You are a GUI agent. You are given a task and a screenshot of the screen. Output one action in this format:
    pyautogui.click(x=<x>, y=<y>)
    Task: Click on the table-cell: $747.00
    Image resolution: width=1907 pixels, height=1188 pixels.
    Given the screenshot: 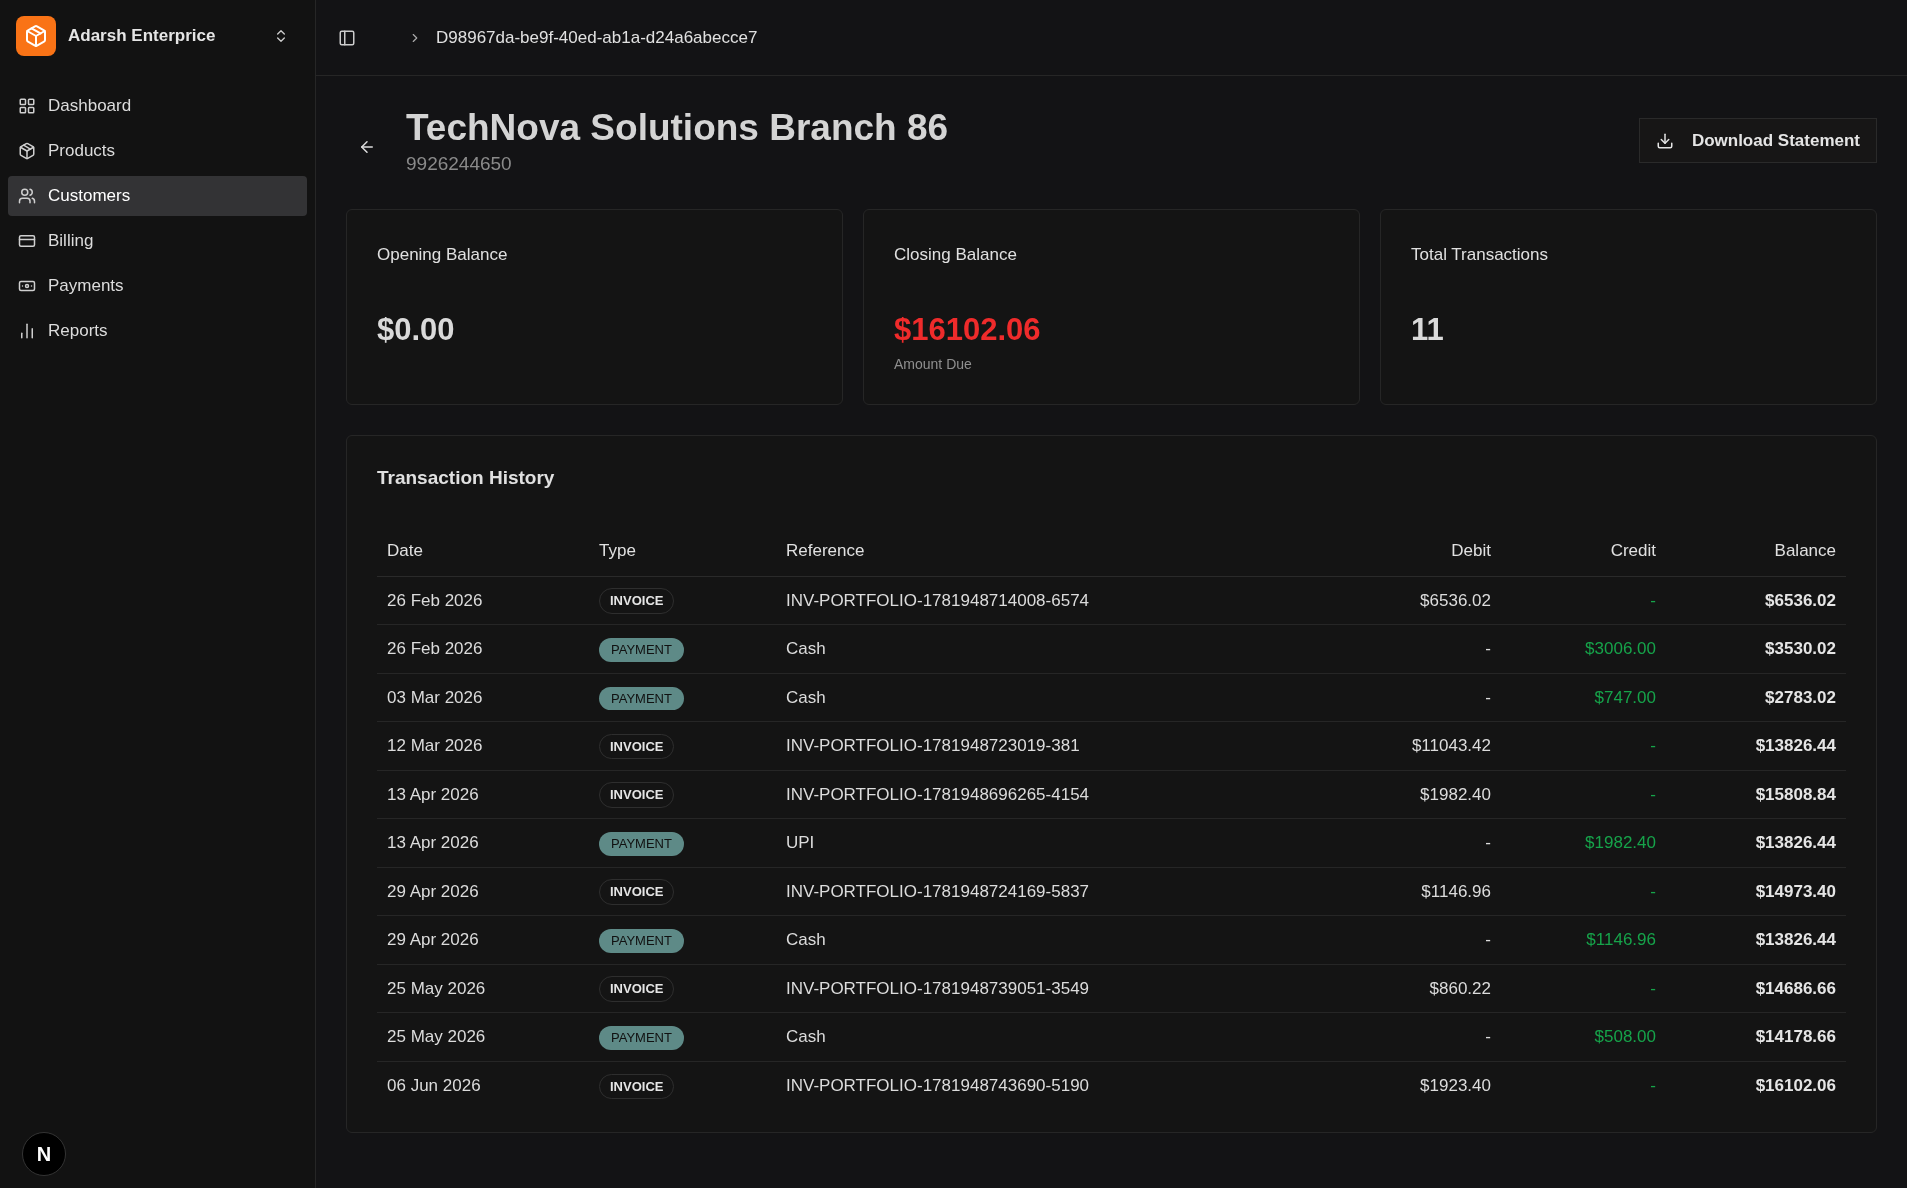 What is the action you would take?
    pyautogui.click(x=1583, y=697)
    